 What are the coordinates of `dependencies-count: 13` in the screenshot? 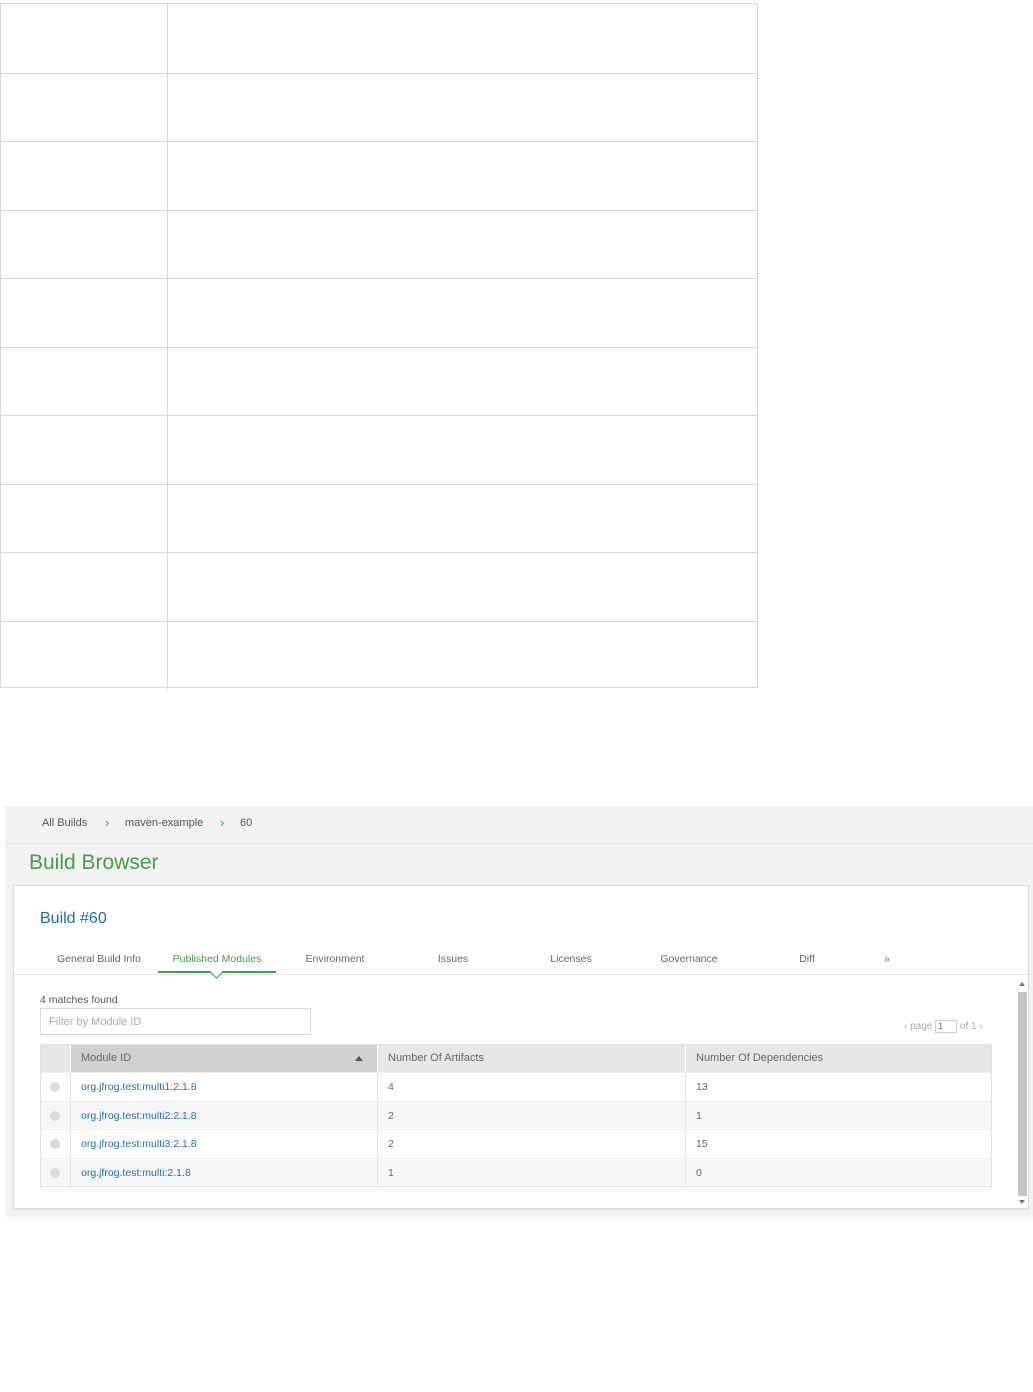 It's located at (702, 1087).